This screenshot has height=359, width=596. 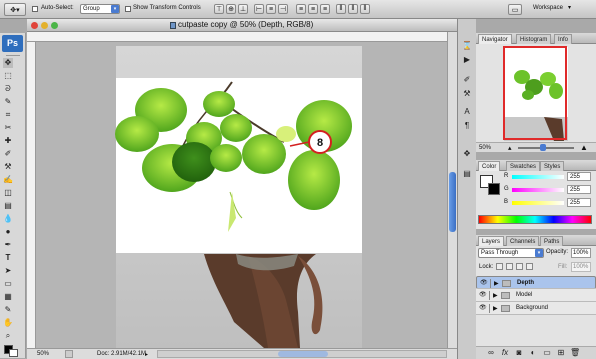 I want to click on layer-row-depth: 👁 ▶ Depth, so click(x=536, y=282).